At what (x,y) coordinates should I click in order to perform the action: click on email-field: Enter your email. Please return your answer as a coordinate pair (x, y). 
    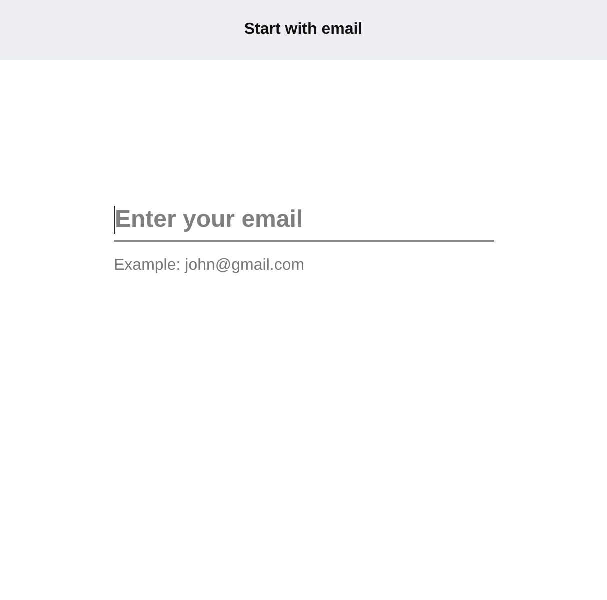
    Looking at the image, I should click on (304, 221).